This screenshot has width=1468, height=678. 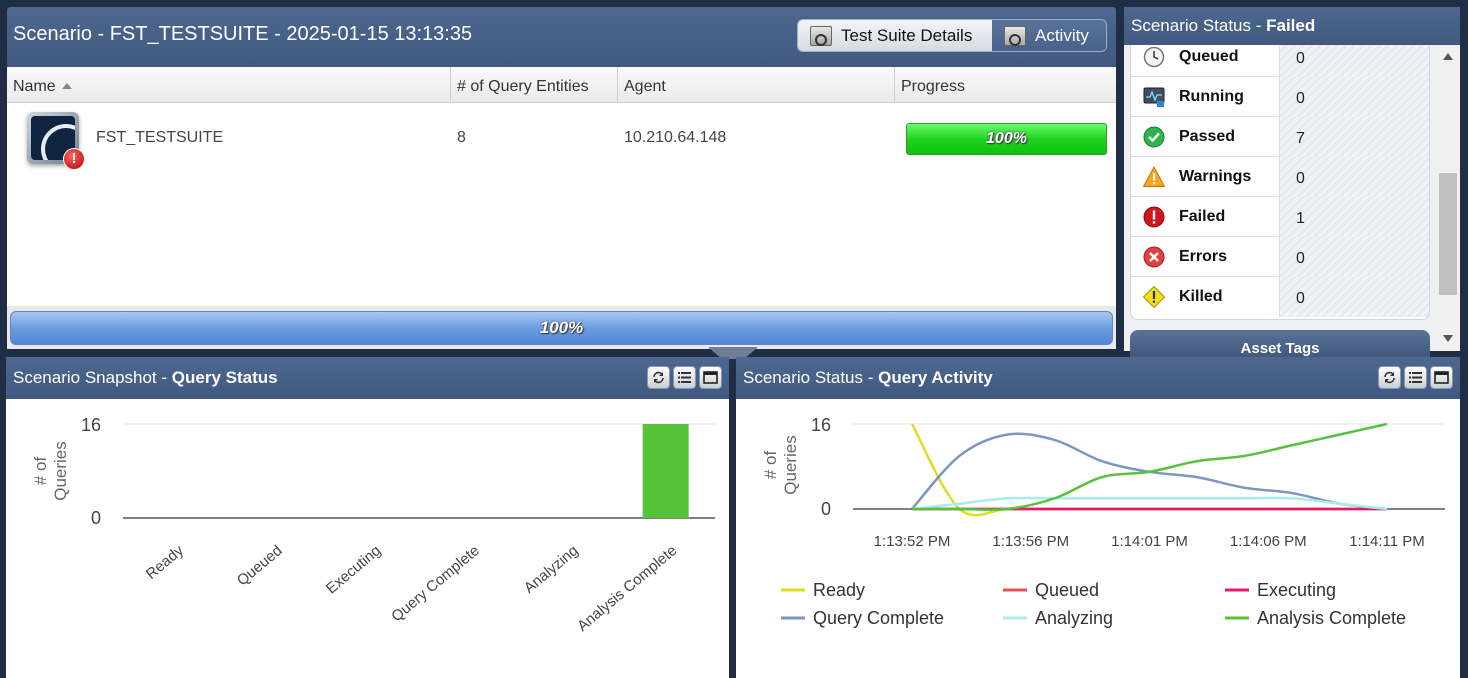 I want to click on clock-icon, so click(x=1154, y=57).